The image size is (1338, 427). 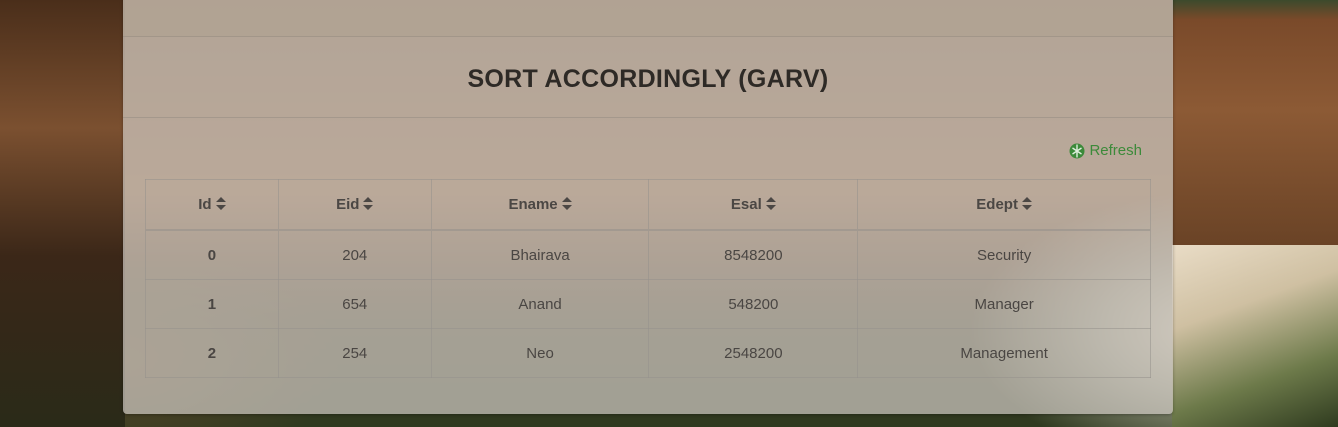 I want to click on table-row: 1 654 Anand 548200 Manager, so click(x=648, y=304).